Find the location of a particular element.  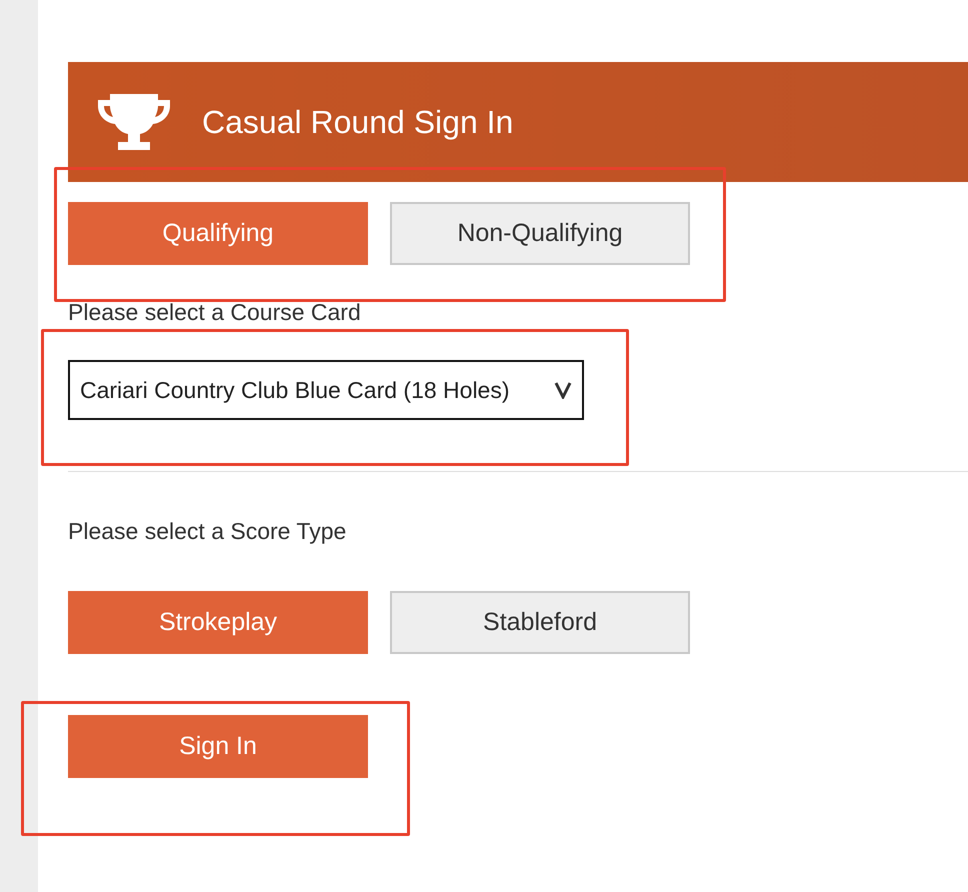

score-type-button: Stableford is located at coordinates (540, 622).